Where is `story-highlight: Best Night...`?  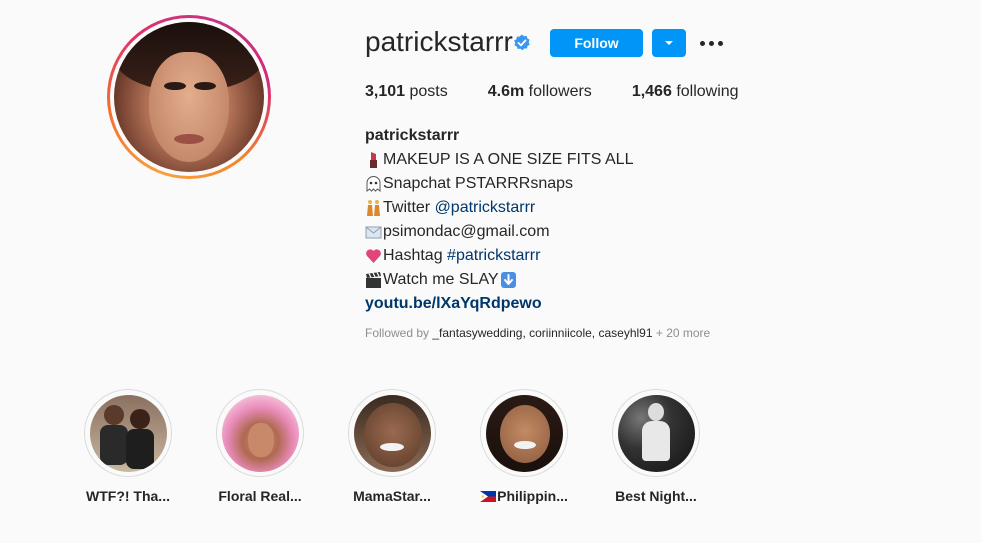
story-highlight: Best Night... is located at coordinates (656, 446).